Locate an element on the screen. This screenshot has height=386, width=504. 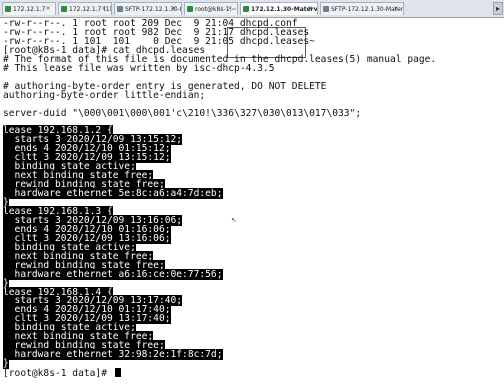
session-tab-label: 172.12.1.7 is located at coordinates (29, 9).